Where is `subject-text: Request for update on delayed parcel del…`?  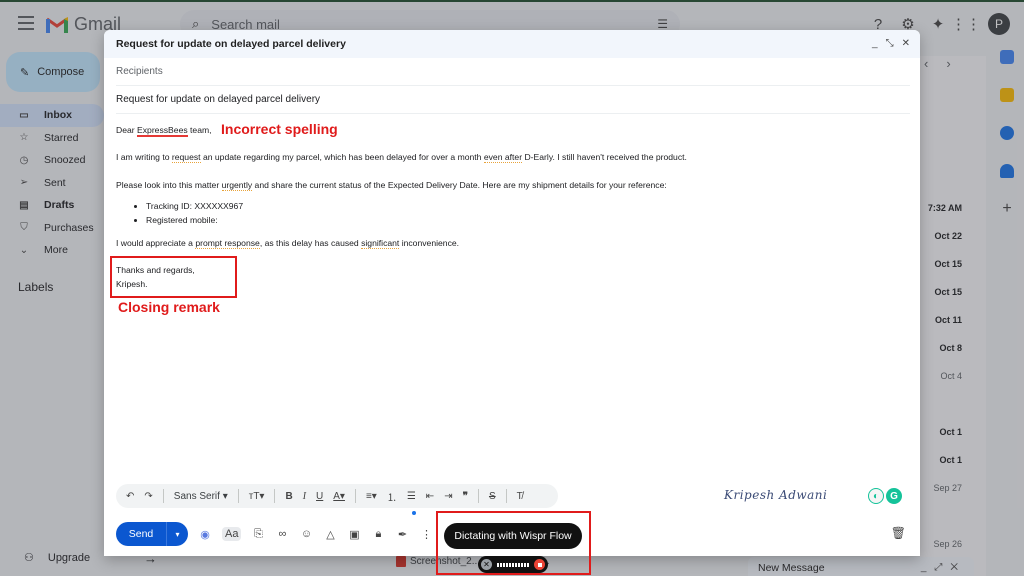 subject-text: Request for update on delayed parcel del… is located at coordinates (218, 99).